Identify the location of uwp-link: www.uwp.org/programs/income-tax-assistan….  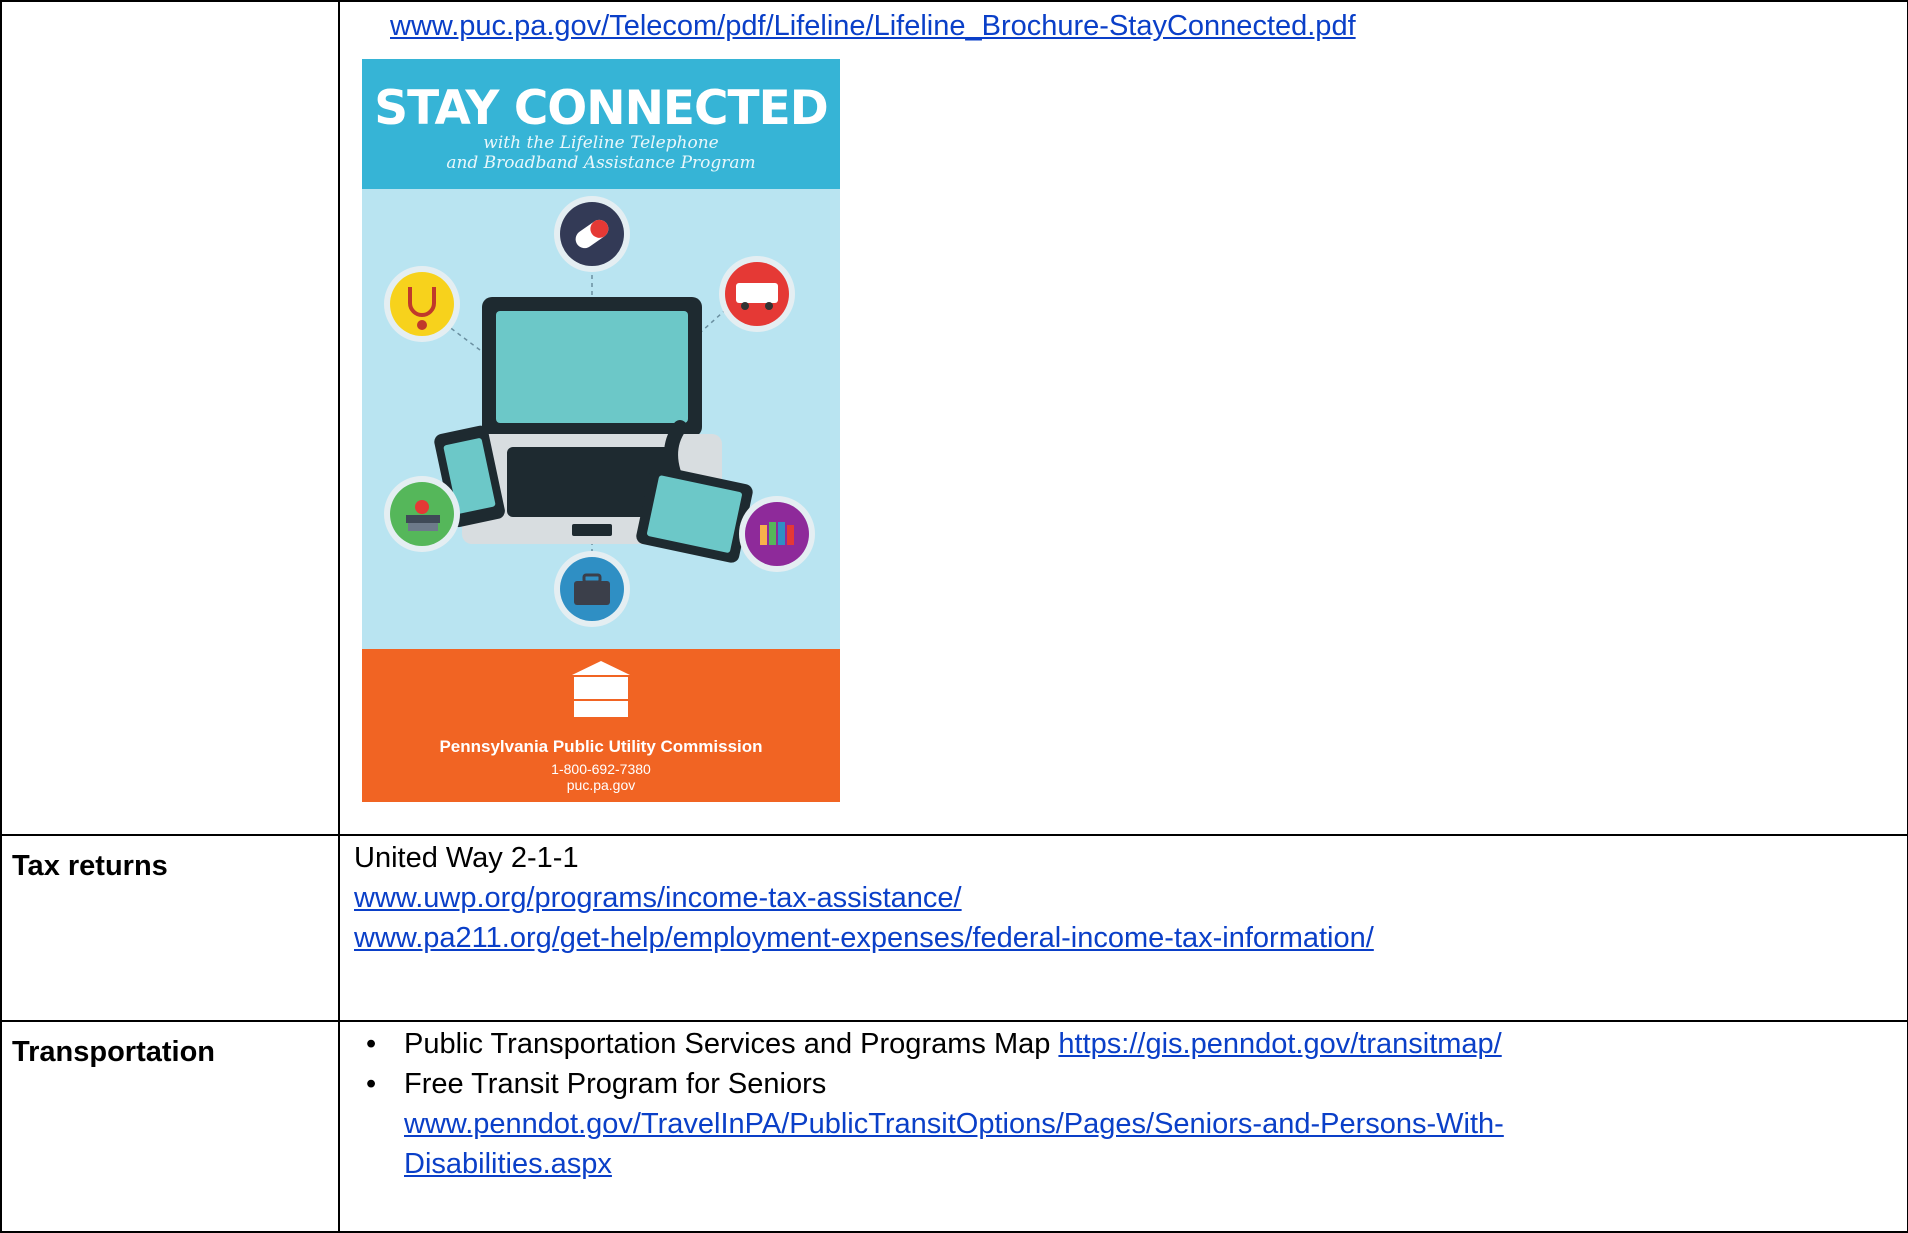
(1123, 898).